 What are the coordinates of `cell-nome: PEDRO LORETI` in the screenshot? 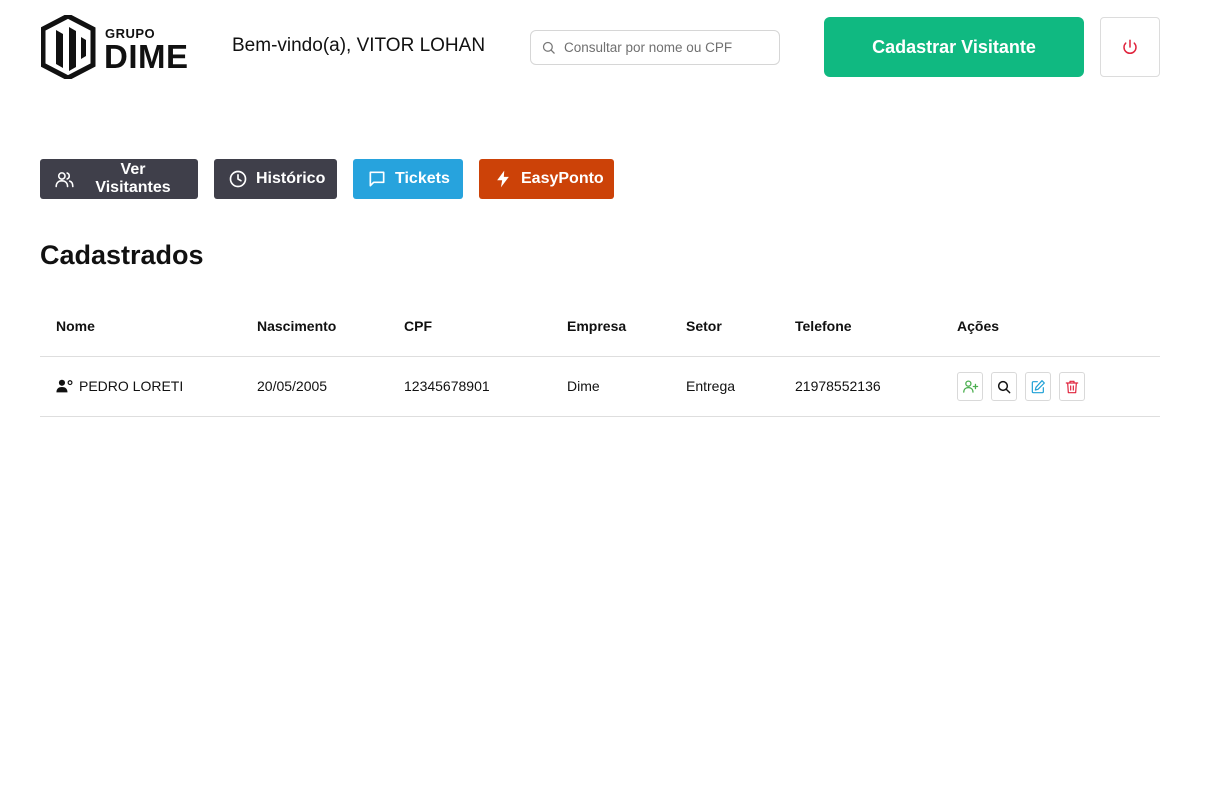 It's located at (119, 386).